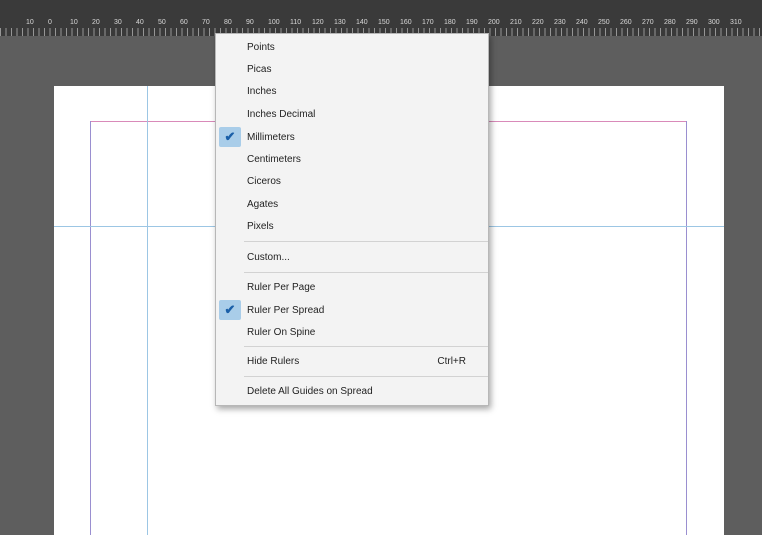  What do you see at coordinates (90, 328) in the screenshot?
I see `left-margin-guide` at bounding box center [90, 328].